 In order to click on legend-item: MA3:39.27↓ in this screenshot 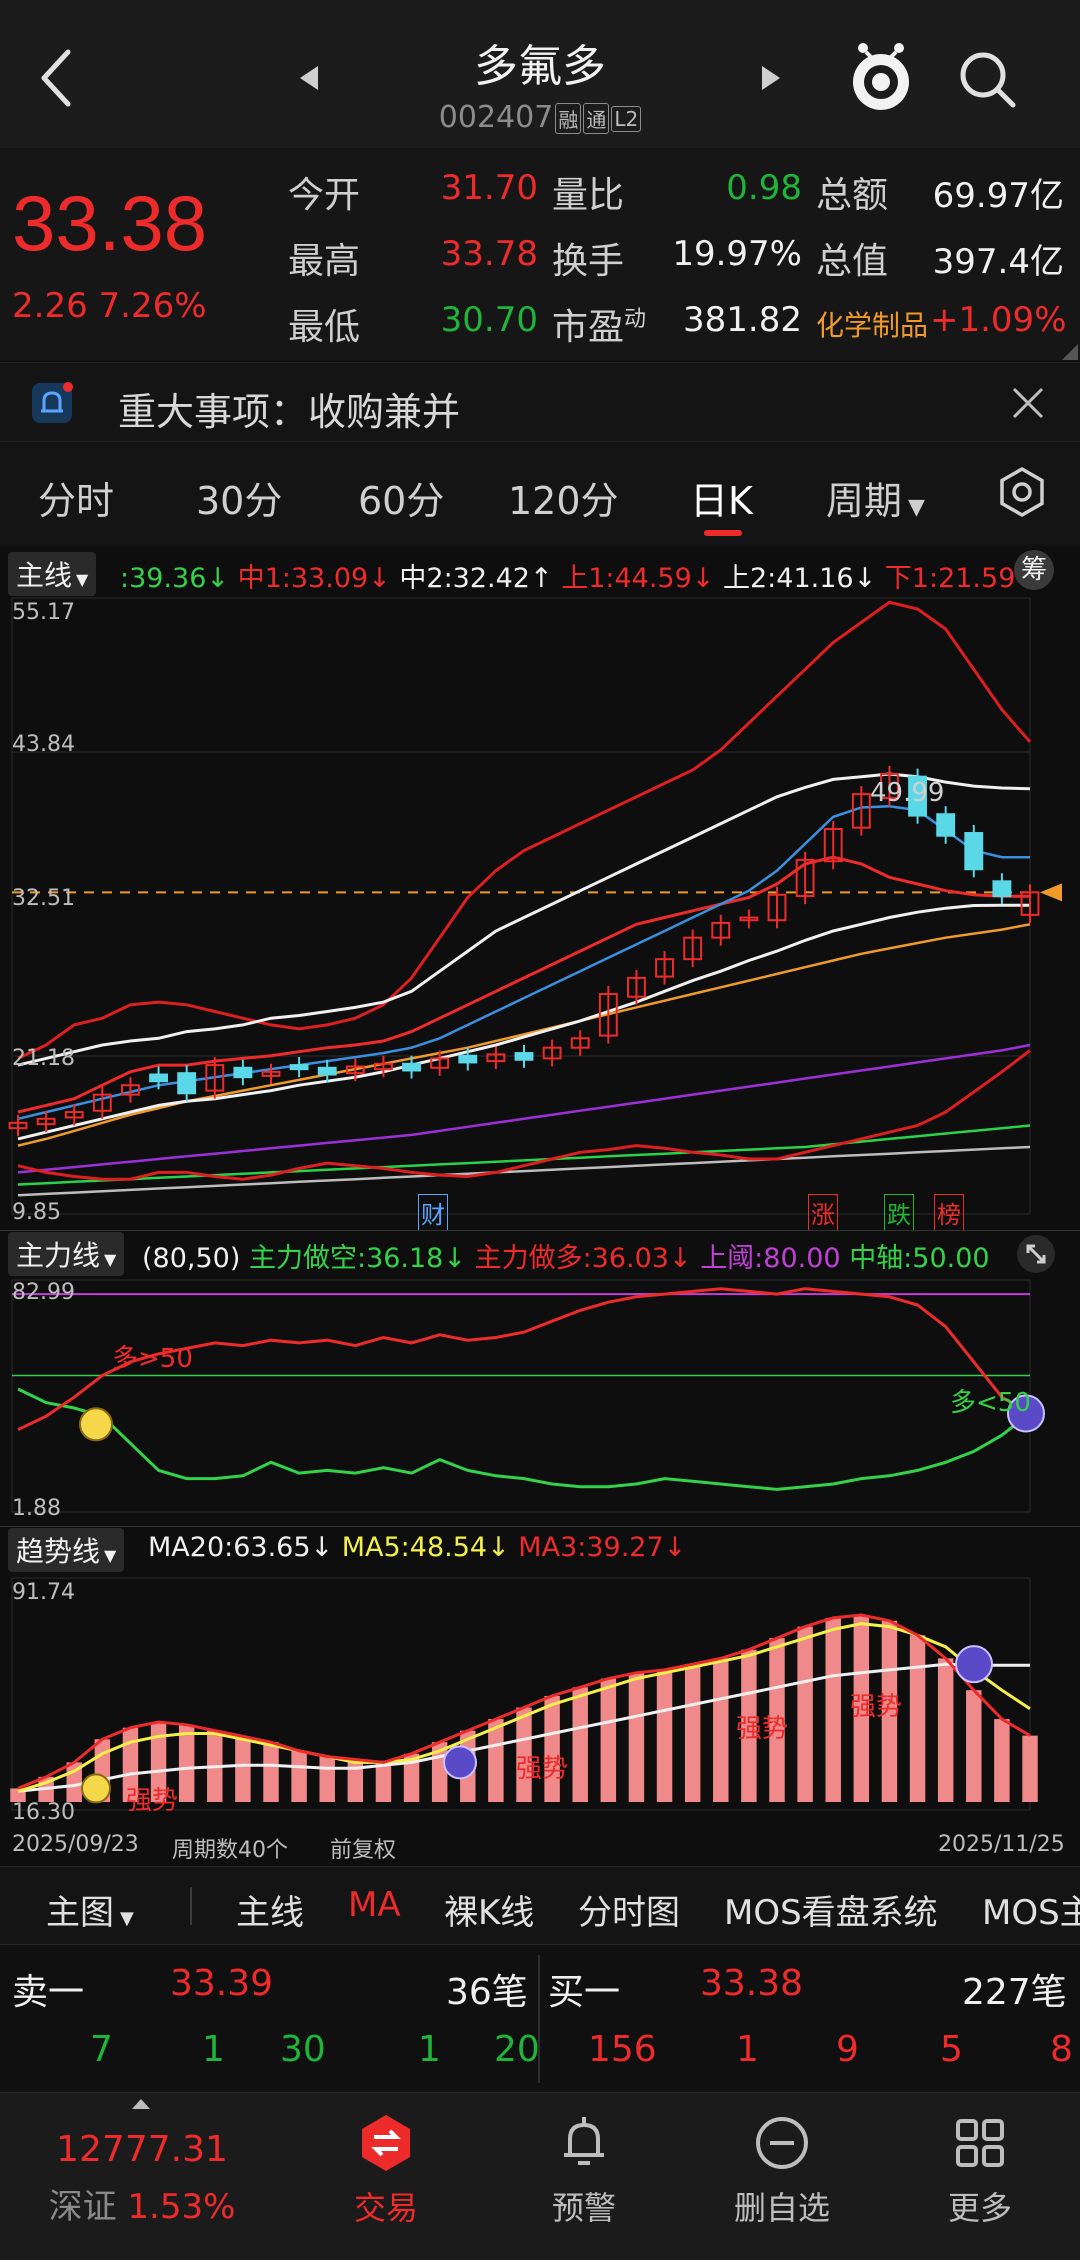, I will do `click(602, 1547)`.